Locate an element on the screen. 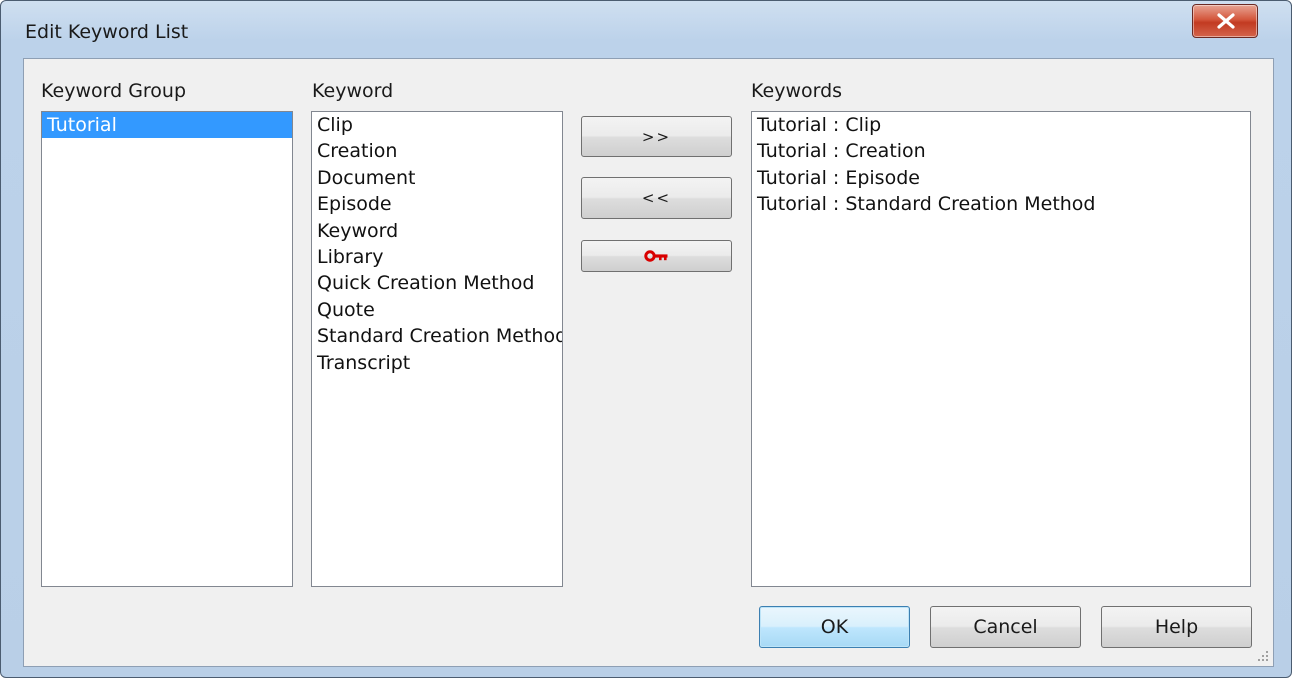  keyword-group-label: Keyword Group is located at coordinates (114, 91).